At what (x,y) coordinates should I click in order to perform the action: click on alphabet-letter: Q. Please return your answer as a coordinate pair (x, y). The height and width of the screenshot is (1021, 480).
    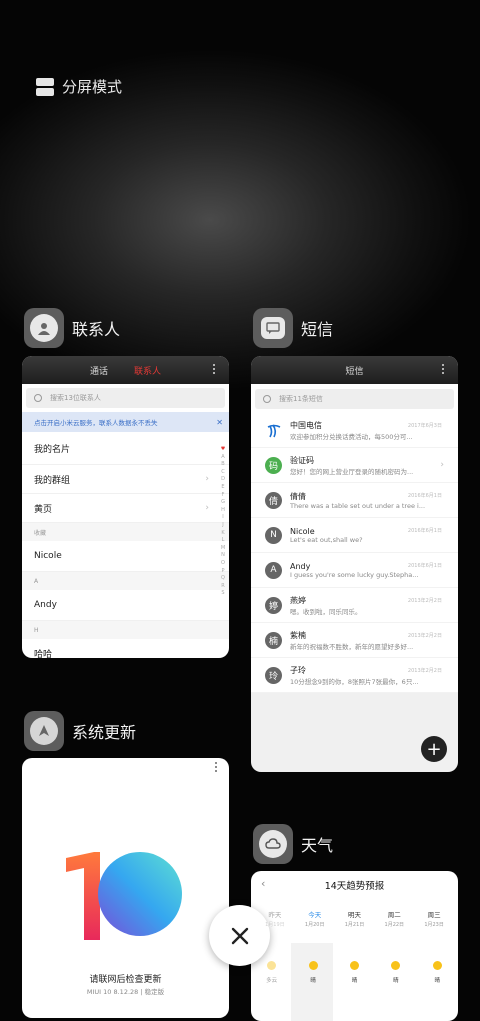
    Looking at the image, I should click on (223, 579).